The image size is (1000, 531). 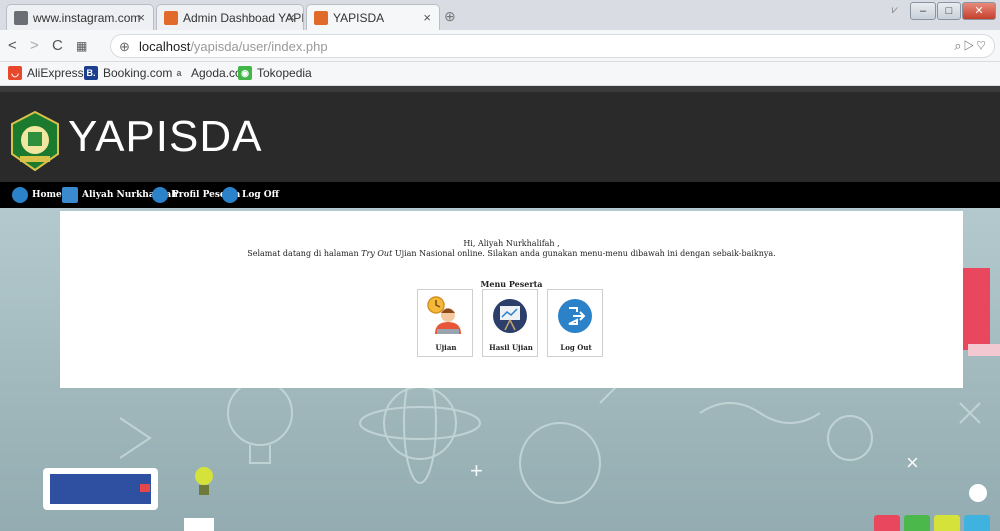 What do you see at coordinates (446, 347) in the screenshot?
I see `menu-label: Ujian` at bounding box center [446, 347].